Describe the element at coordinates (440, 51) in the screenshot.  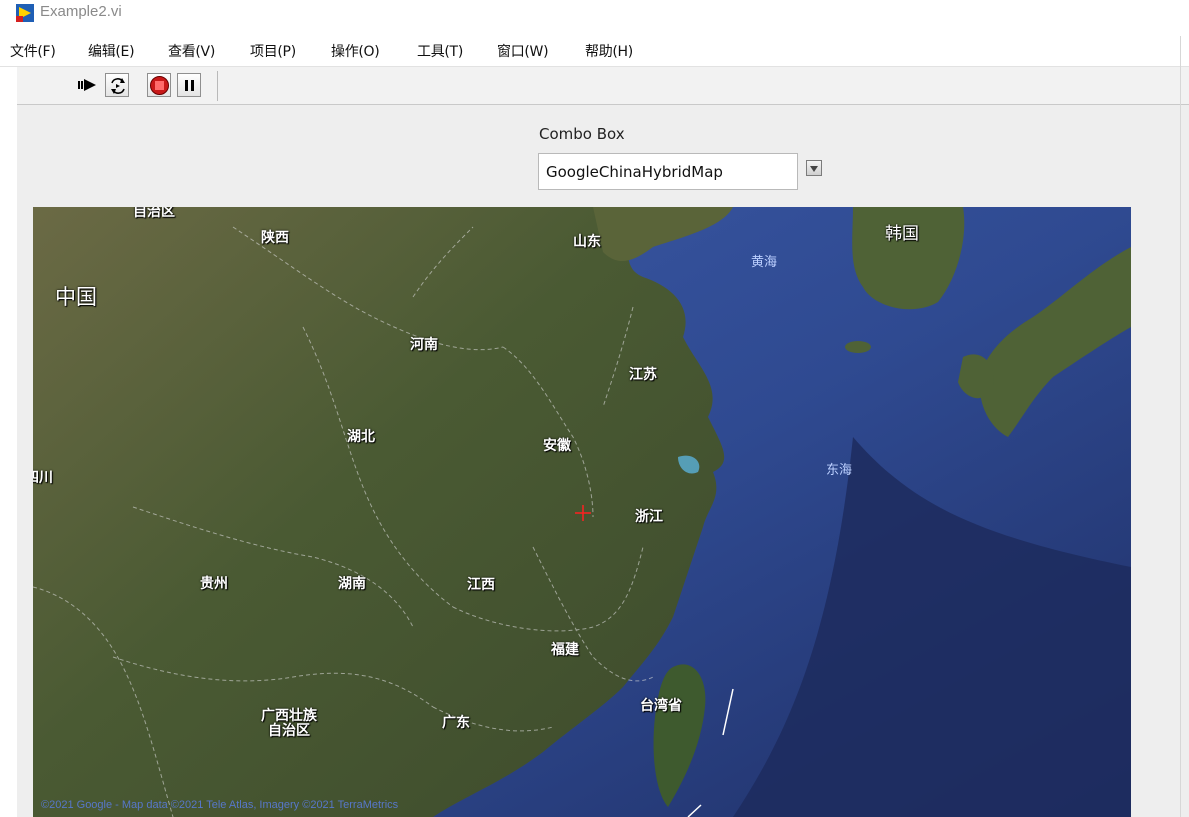
I see `menu-tools: 工具(T)` at that location.